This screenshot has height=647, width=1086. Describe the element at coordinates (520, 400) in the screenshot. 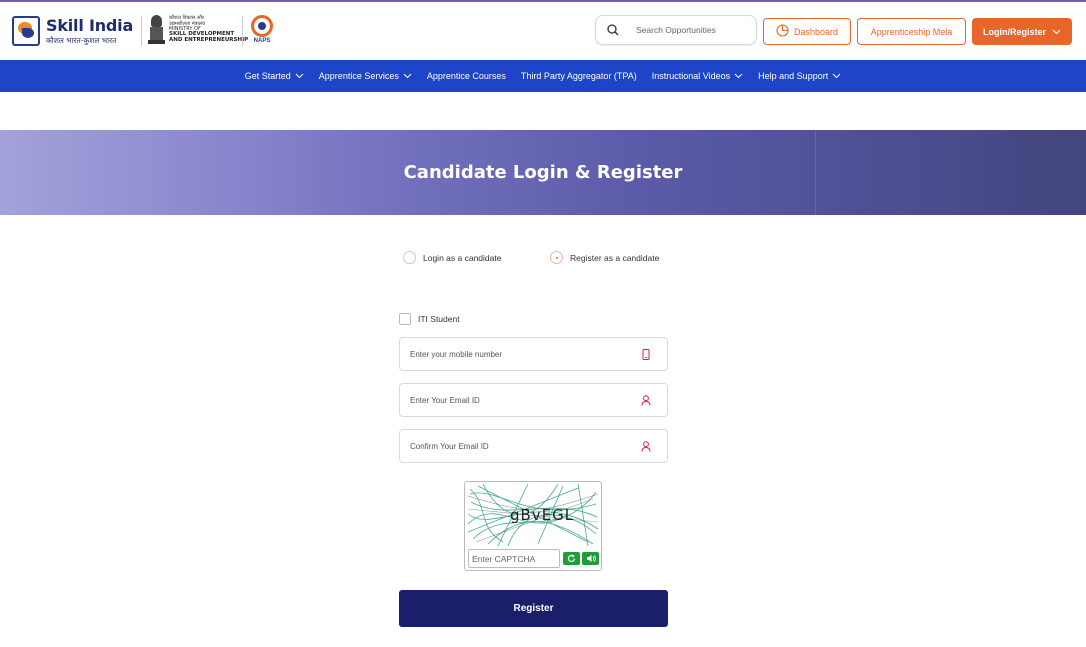

I see `email-input` at that location.